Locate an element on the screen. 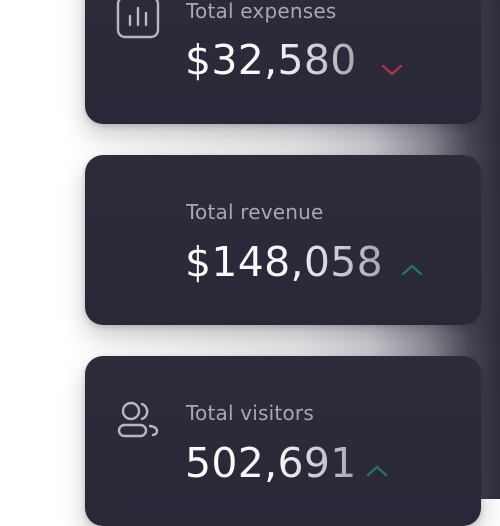  stat-label: Total revenue is located at coordinates (255, 212).